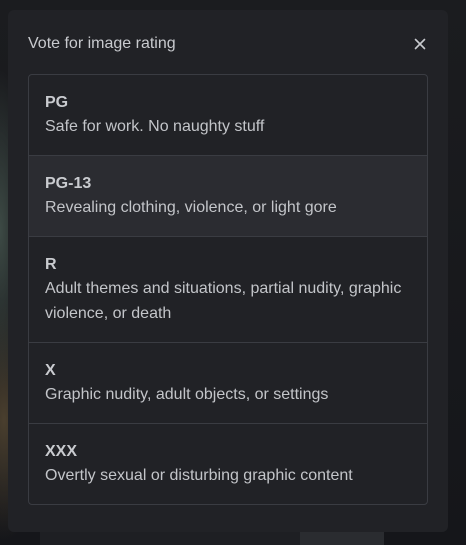 The width and height of the screenshot is (466, 545). Describe the element at coordinates (155, 126) in the screenshot. I see `rating-option-description: Safe for work. No naughty stuff` at that location.